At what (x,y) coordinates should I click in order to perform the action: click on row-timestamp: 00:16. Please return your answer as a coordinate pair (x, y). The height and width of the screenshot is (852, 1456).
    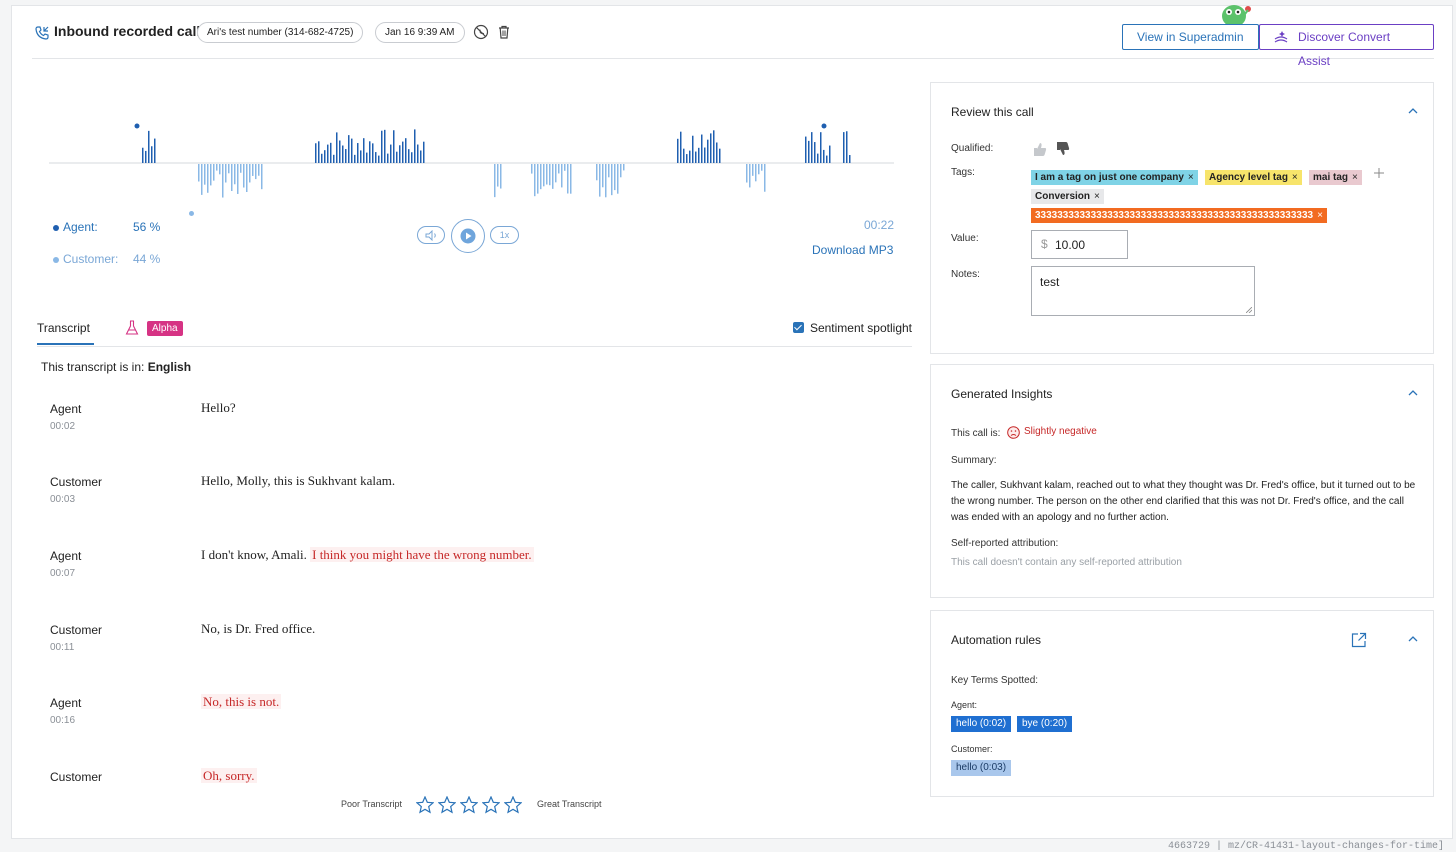
    Looking at the image, I should click on (62, 720).